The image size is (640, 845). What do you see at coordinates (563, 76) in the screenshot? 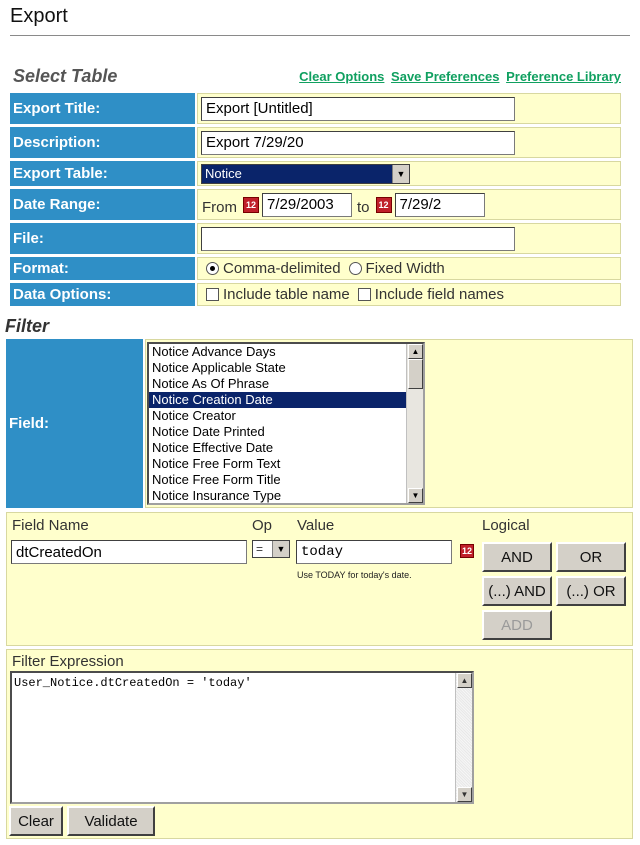
I see `preference-library-link: Preference Library` at bounding box center [563, 76].